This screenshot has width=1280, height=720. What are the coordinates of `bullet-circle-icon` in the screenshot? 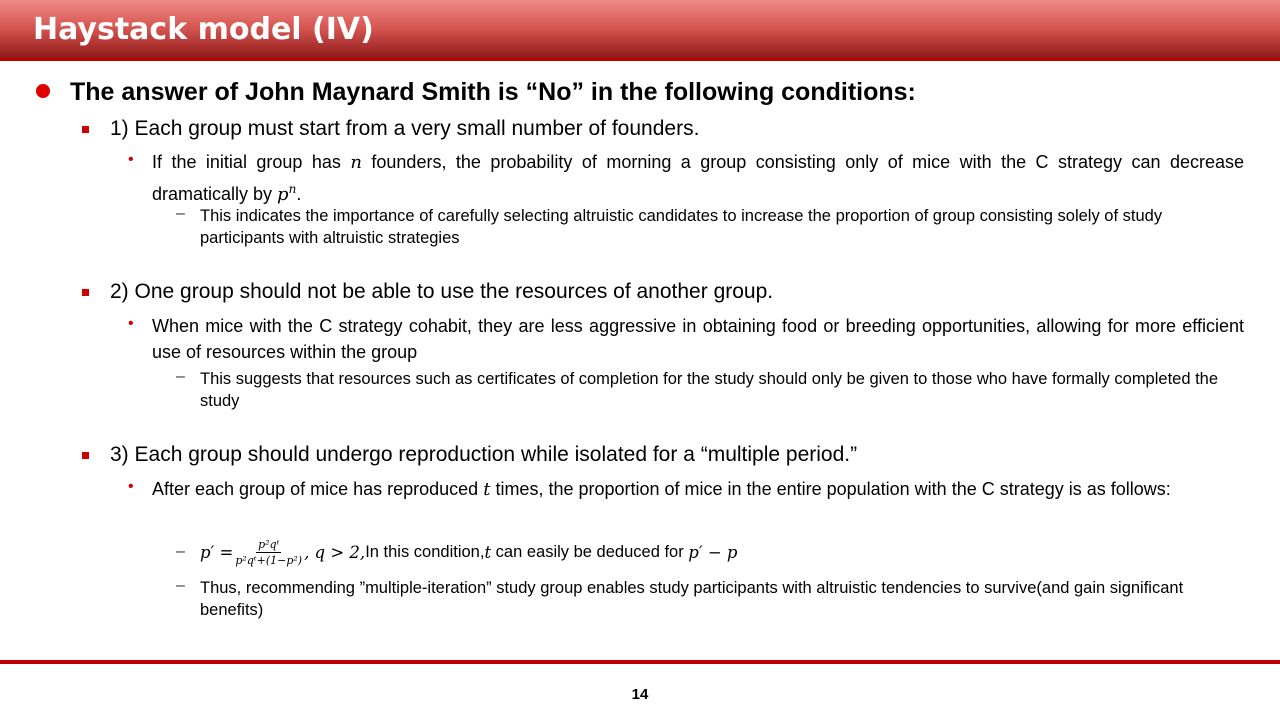 It's located at (43, 91).